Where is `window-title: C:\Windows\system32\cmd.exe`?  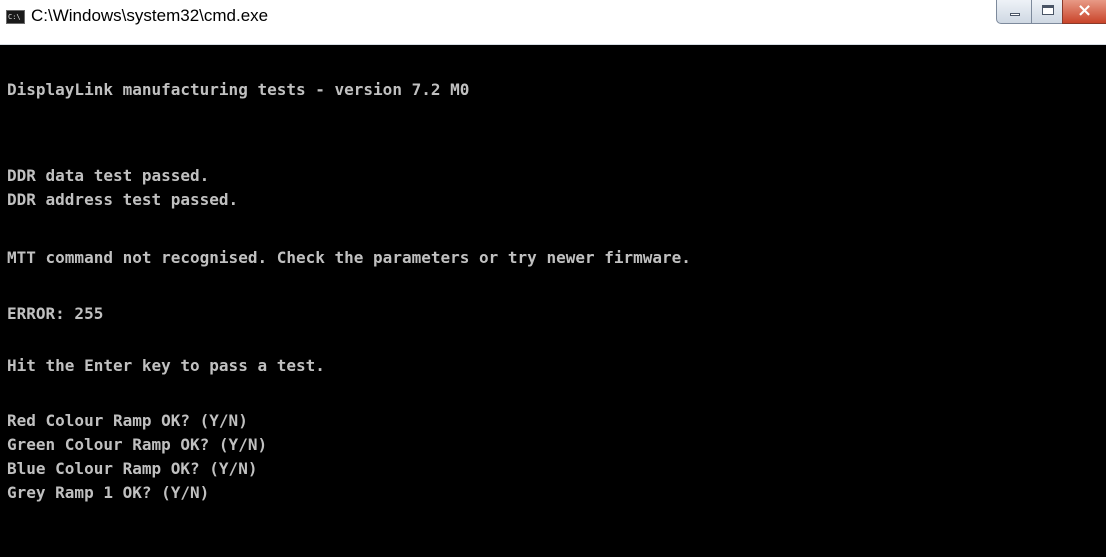
window-title: C:\Windows\system32\cmd.exe is located at coordinates (150, 15).